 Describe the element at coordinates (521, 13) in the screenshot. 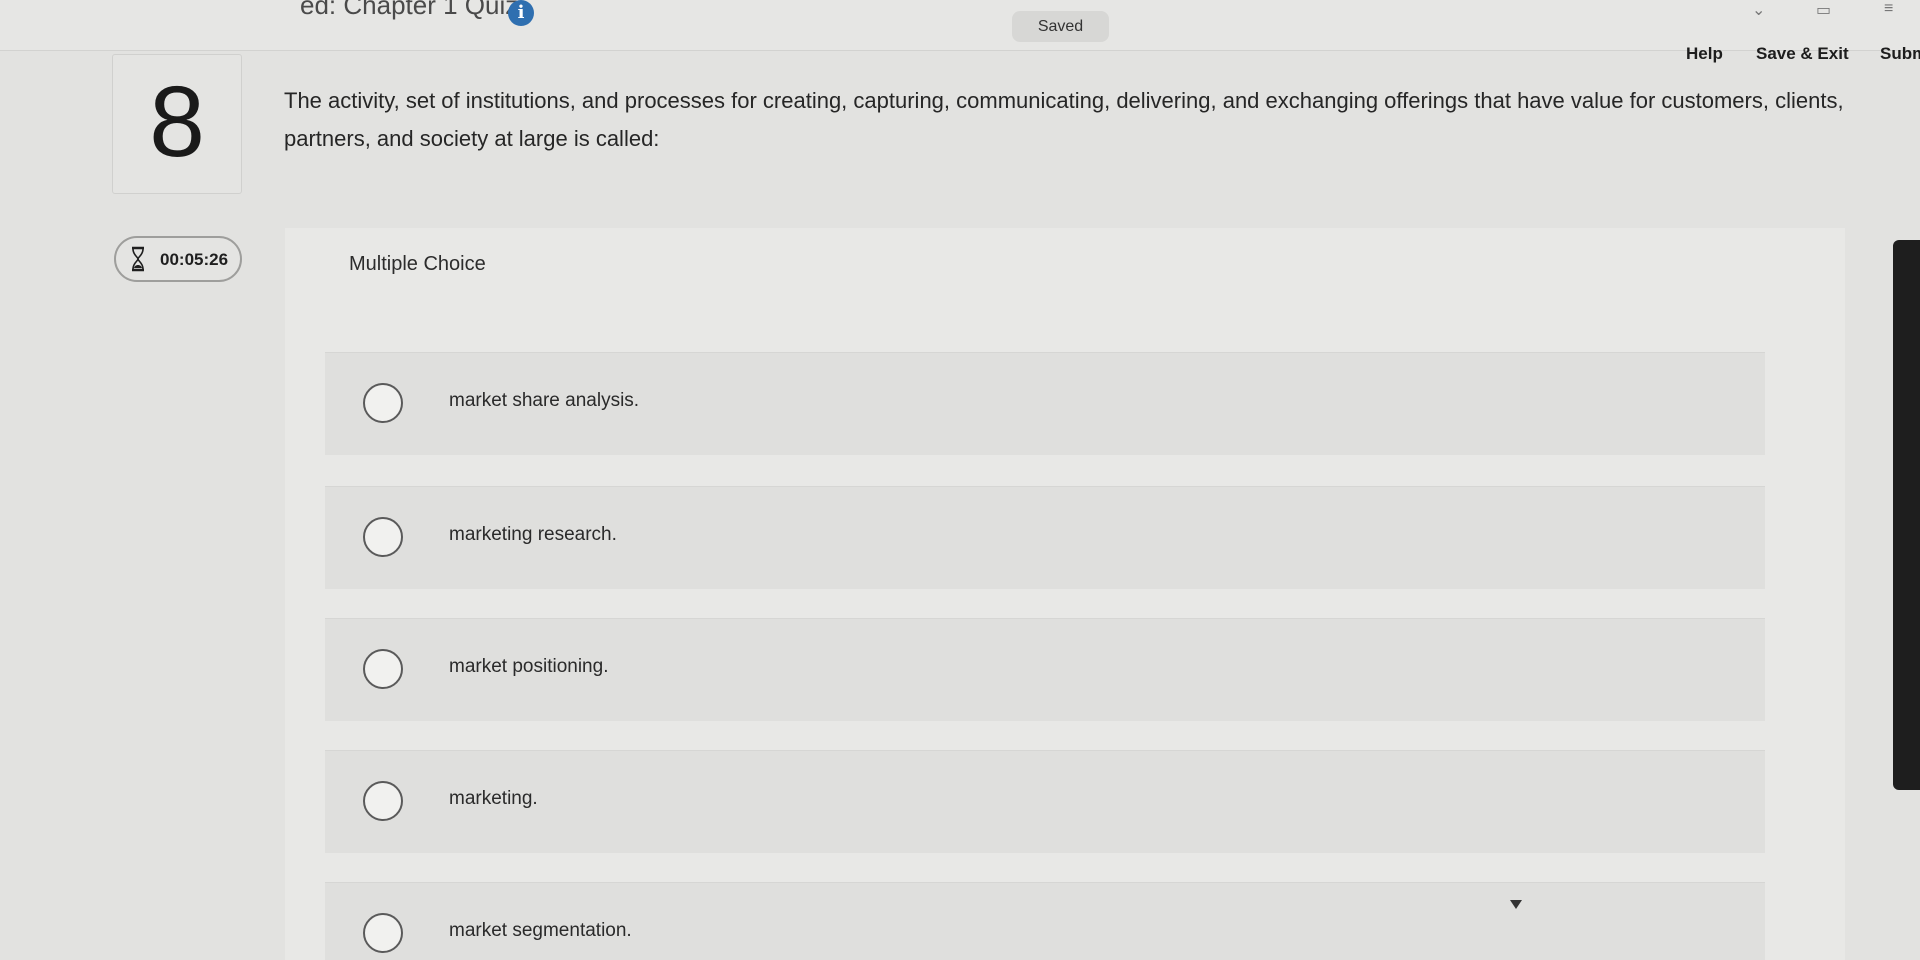

I see `info-icon: i` at that location.